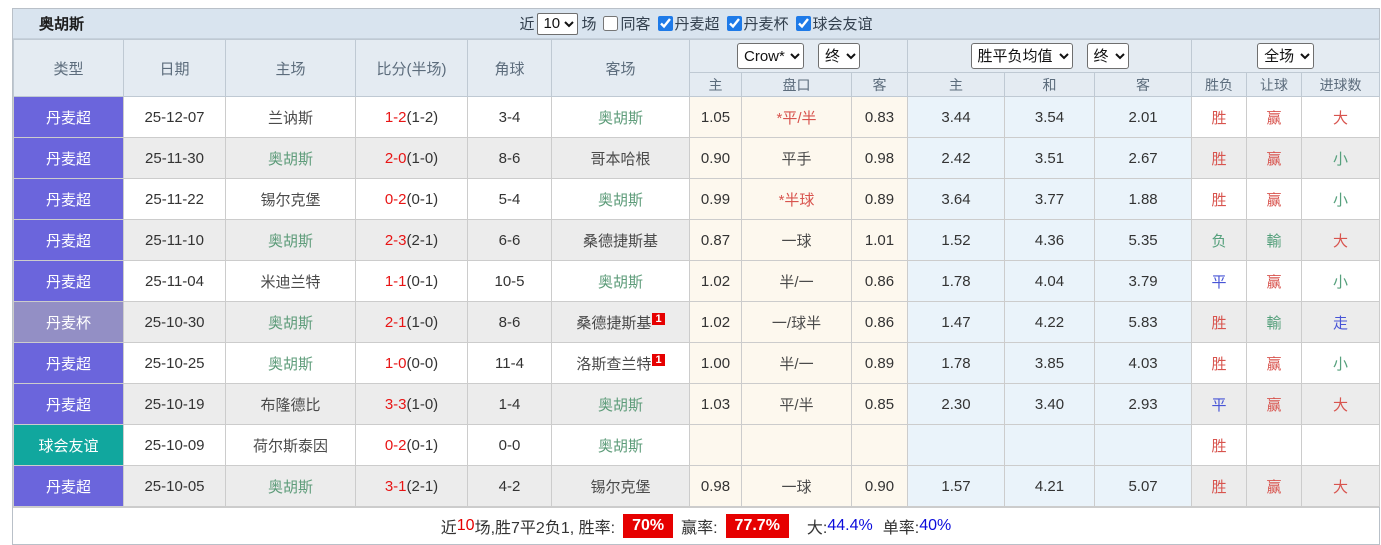 The height and width of the screenshot is (545, 1381). Describe the element at coordinates (395, 404) in the screenshot. I see `full-time-score: 3-3` at that location.